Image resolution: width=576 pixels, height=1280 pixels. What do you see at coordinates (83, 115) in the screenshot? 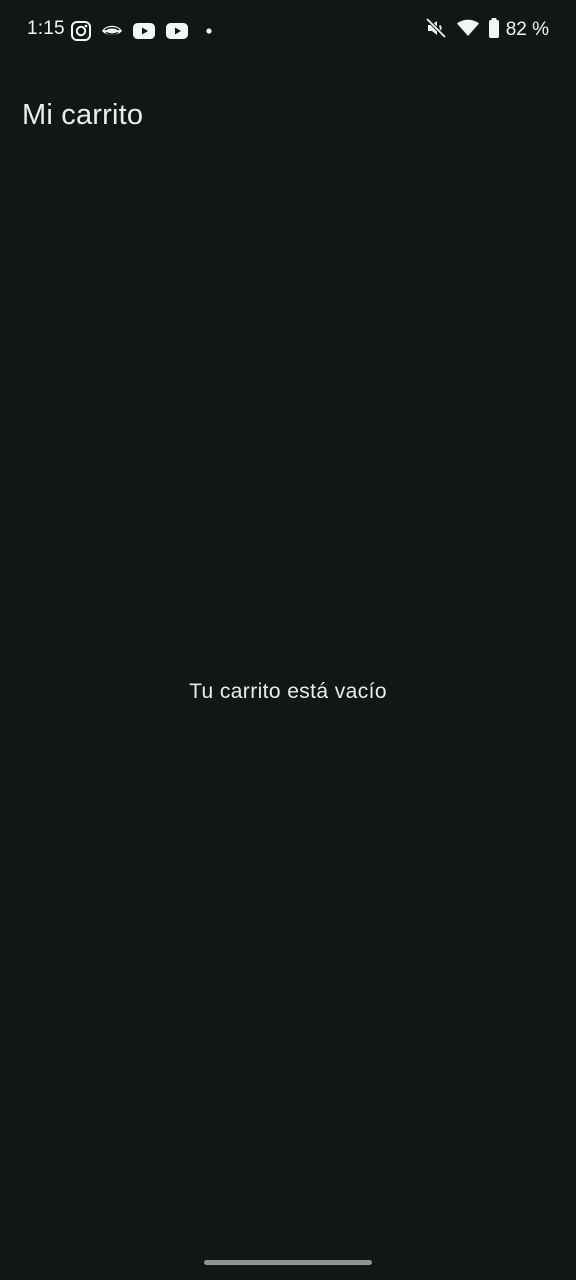
I see `page-title: Mi carrito` at bounding box center [83, 115].